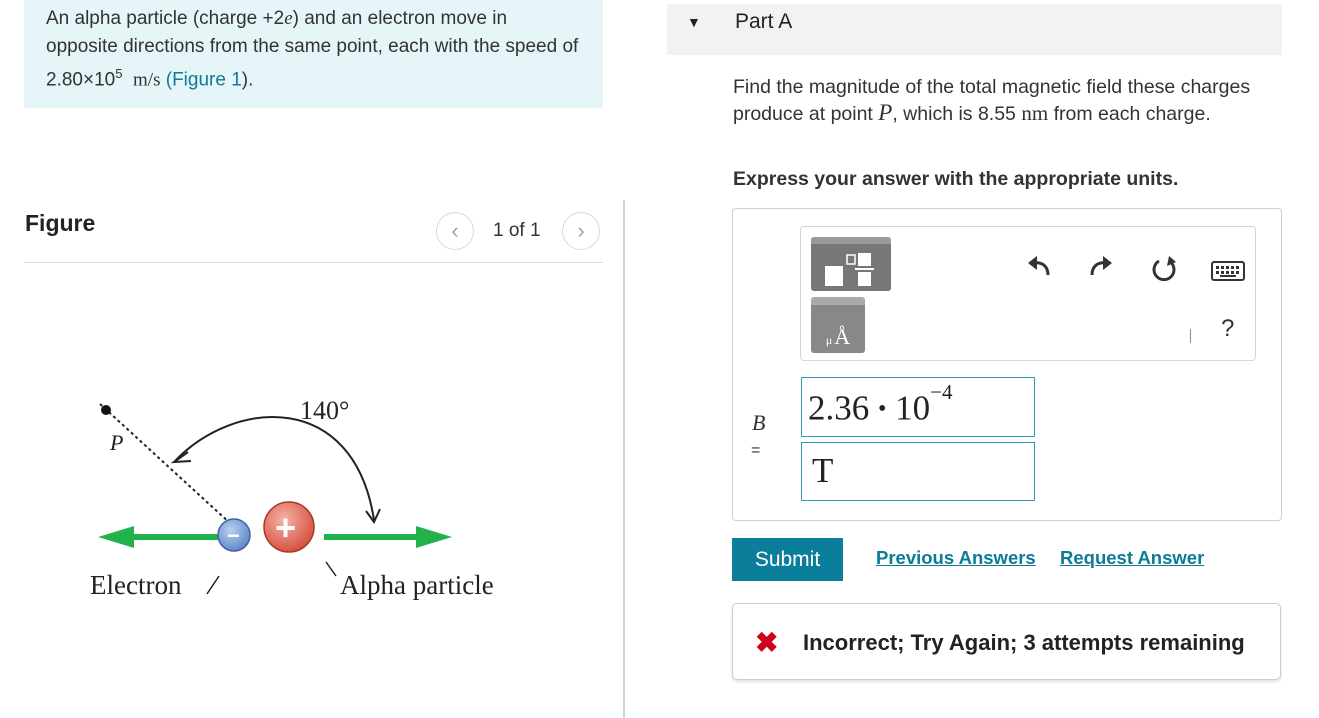  What do you see at coordinates (764, 21) in the screenshot?
I see `part-title: Part A` at bounding box center [764, 21].